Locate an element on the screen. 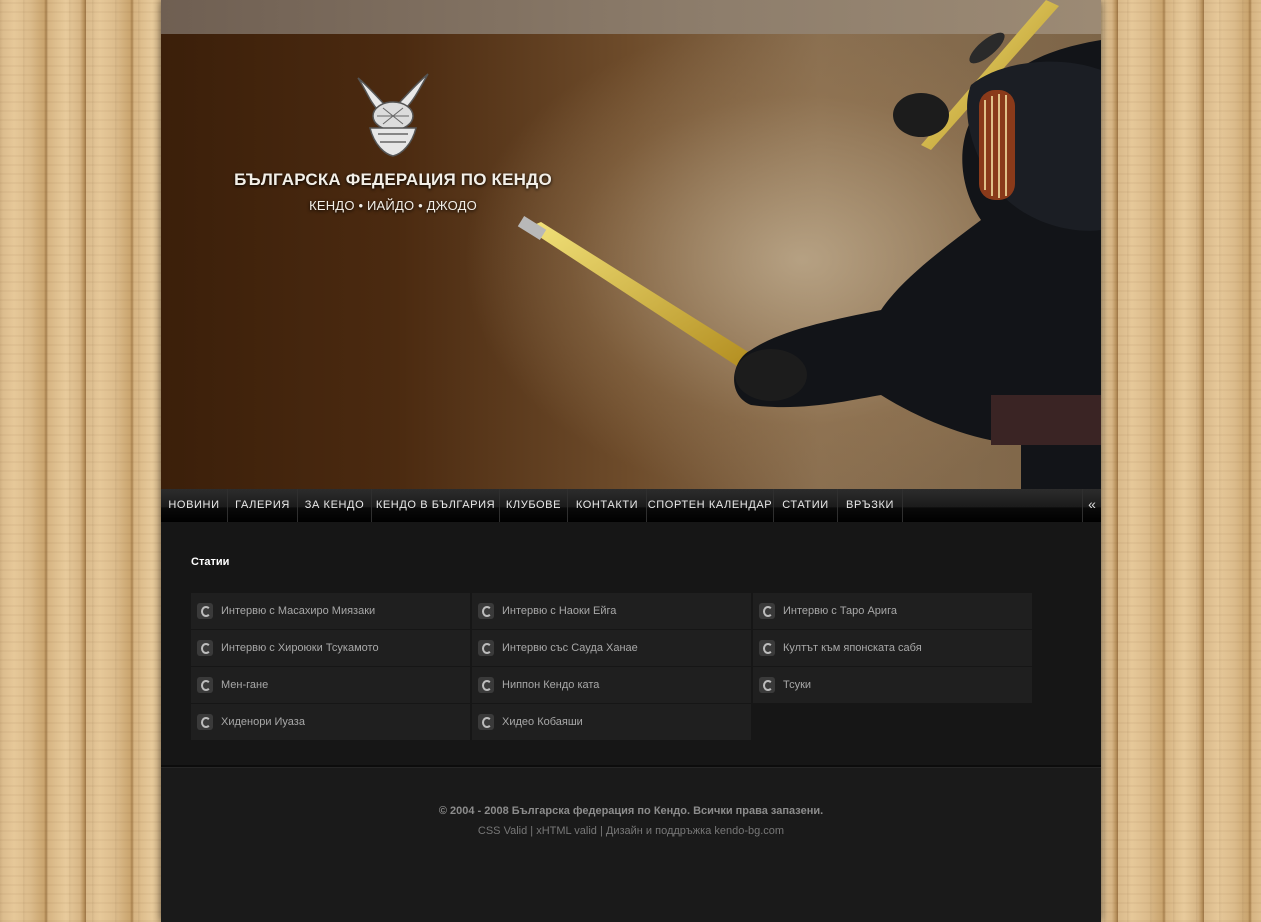 The image size is (1261, 922). nav-item-clubs: КЛУБОВЕ is located at coordinates (534, 505).